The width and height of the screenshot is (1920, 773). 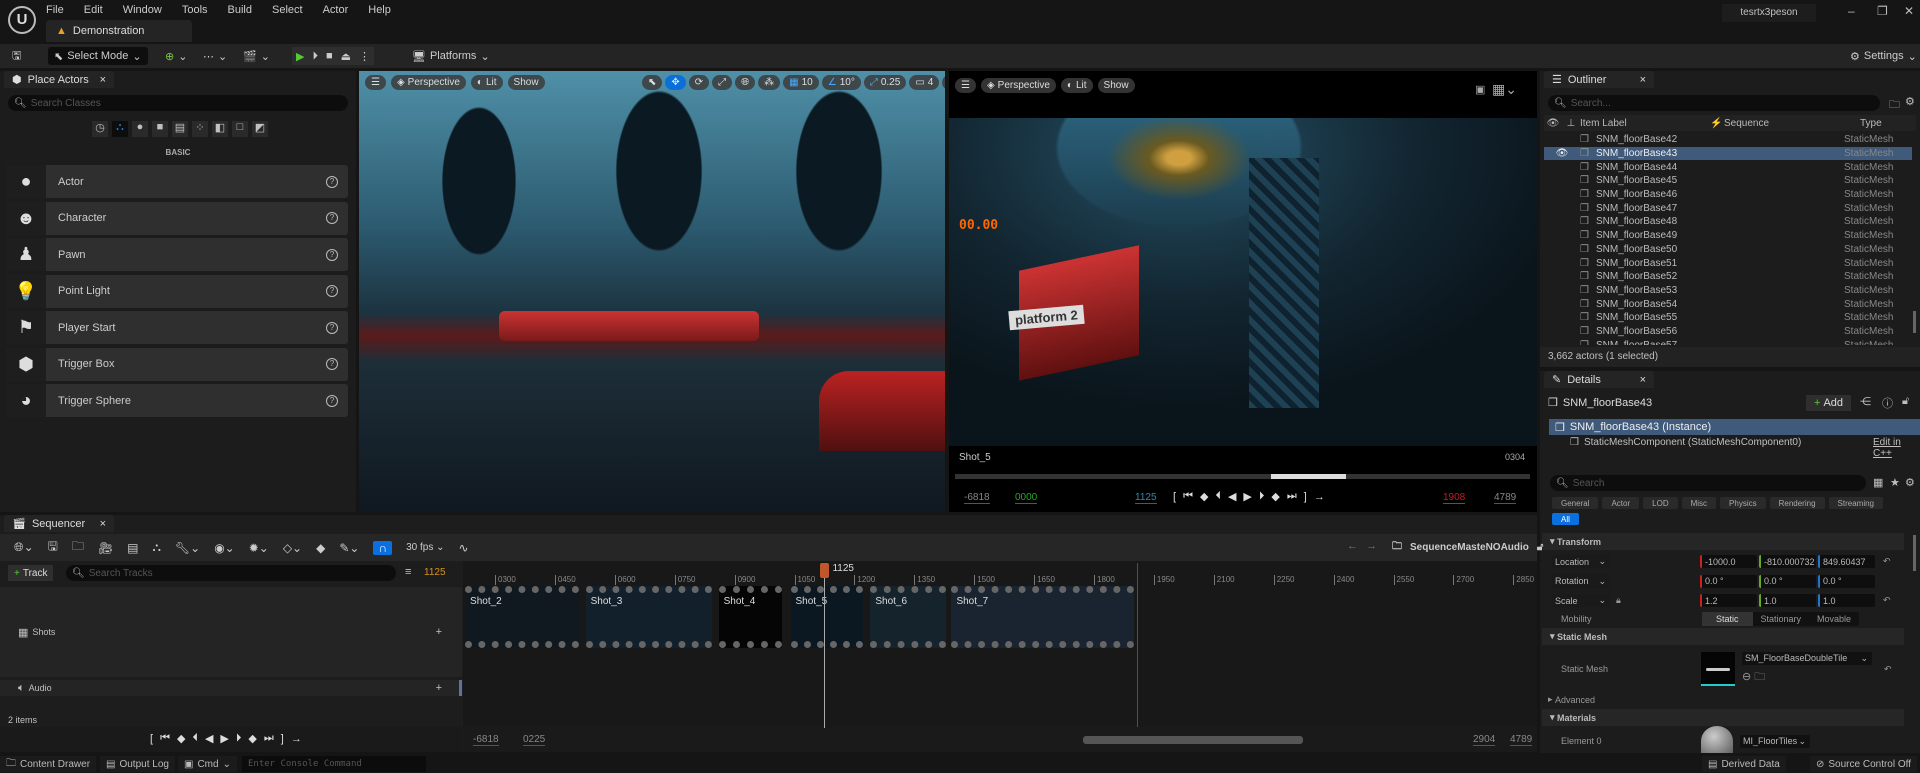 I want to click on details-scrollbar, so click(x=1914, y=553).